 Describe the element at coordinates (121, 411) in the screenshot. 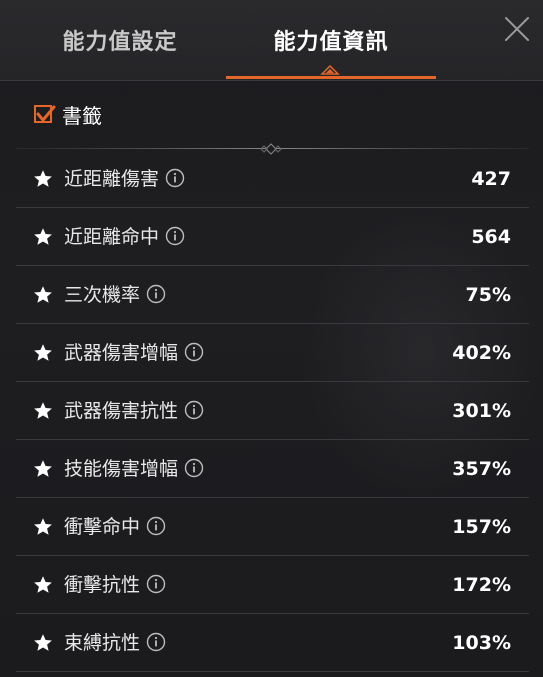

I see `stat-name-text: 武器傷害抗性` at that location.